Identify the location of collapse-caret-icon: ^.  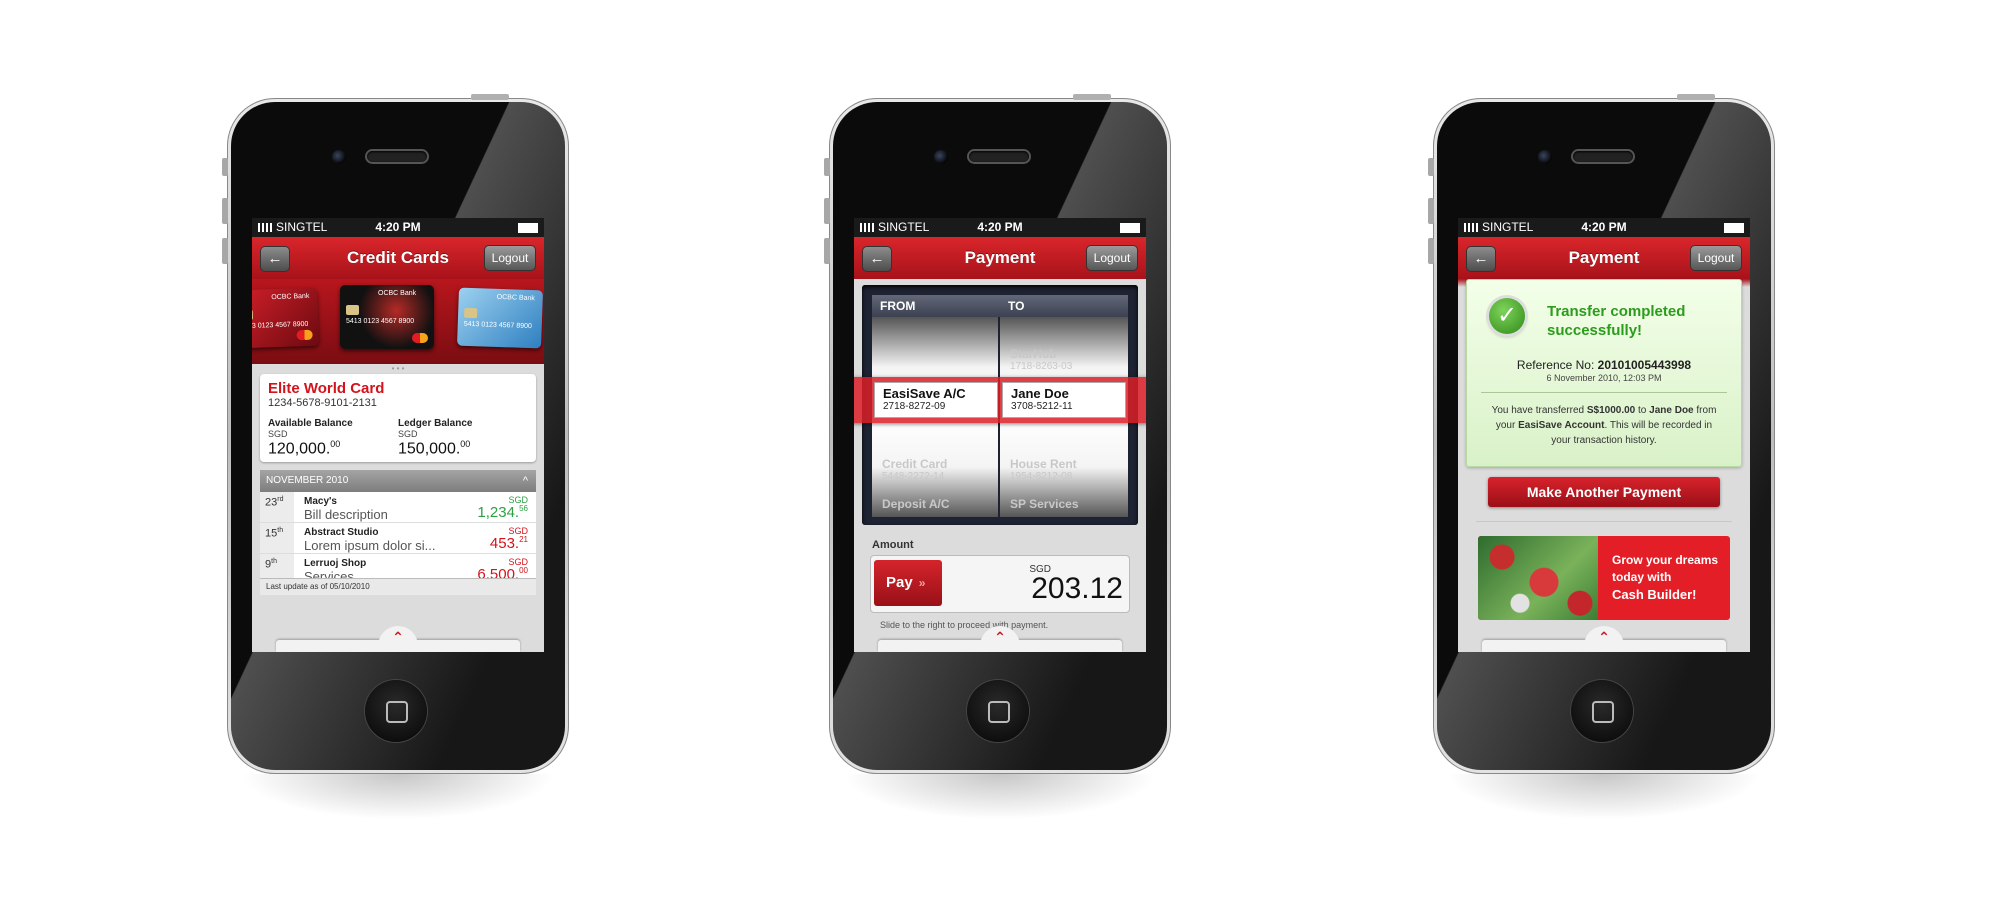
(525, 481).